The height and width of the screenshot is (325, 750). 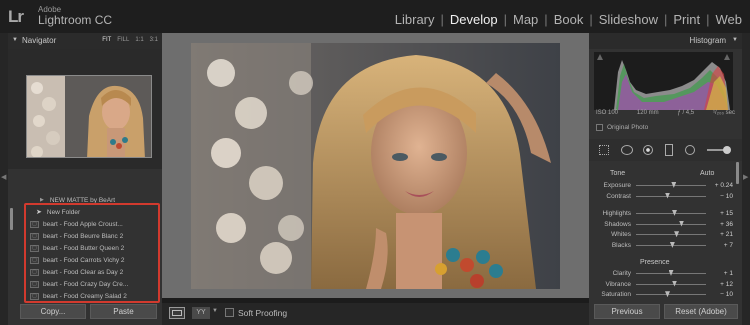 I want to click on slider-clarity: Clarity + 1, so click(x=661, y=273).